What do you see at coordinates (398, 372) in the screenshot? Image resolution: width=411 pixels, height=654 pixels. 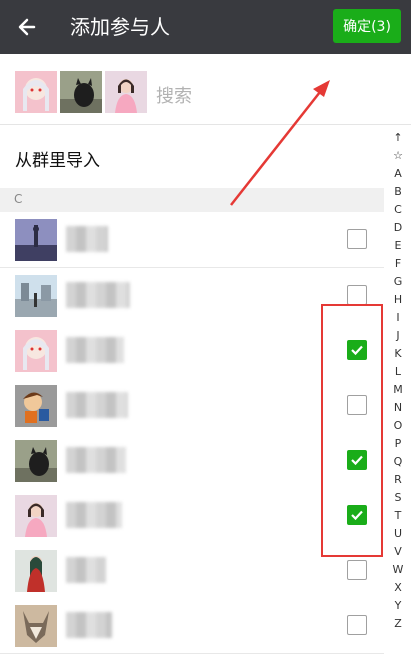 I see `index-letter: L` at bounding box center [398, 372].